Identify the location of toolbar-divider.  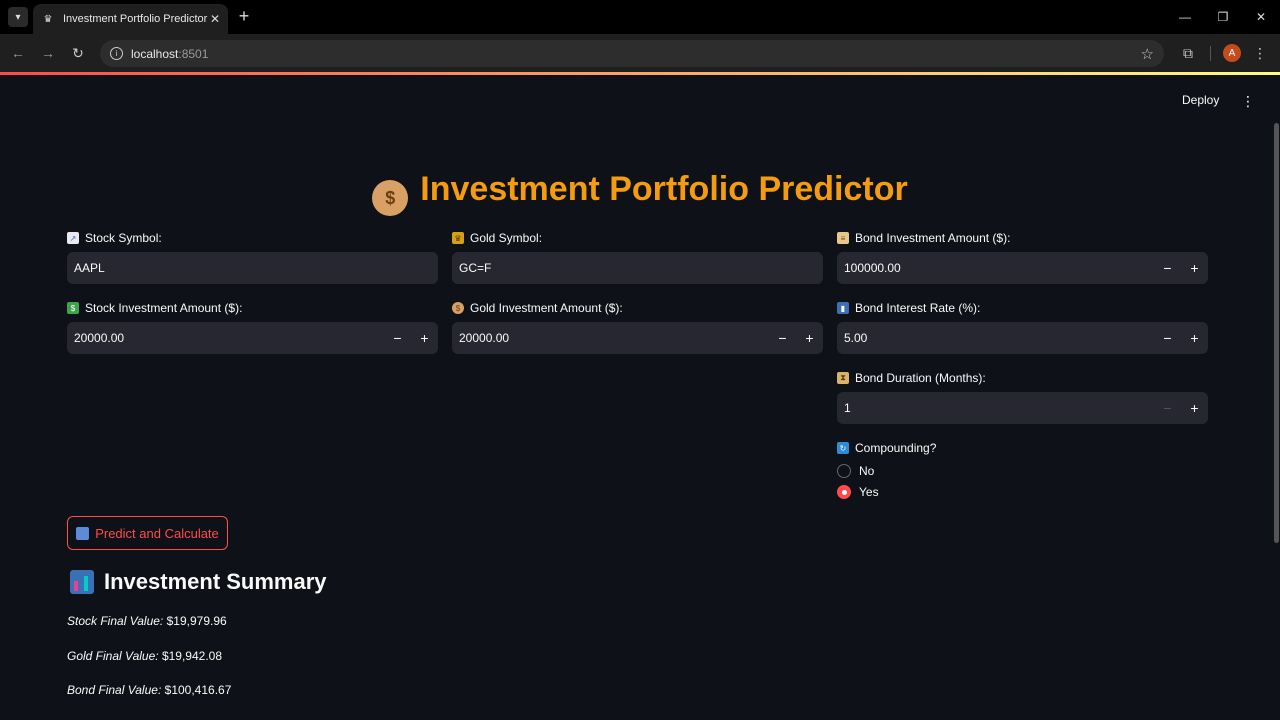
(1210, 53).